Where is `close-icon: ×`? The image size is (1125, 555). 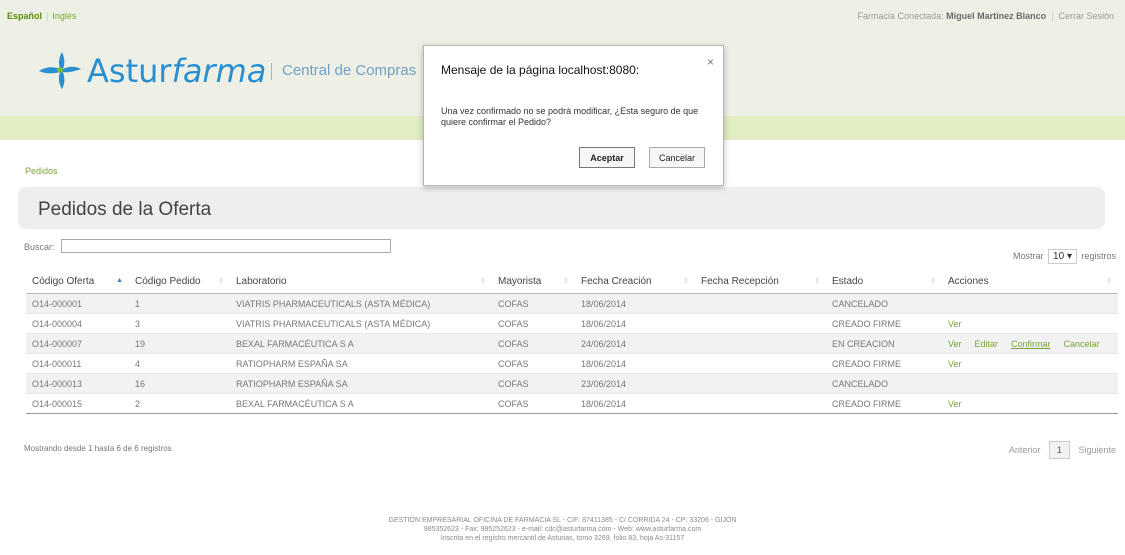
close-icon: × is located at coordinates (710, 62).